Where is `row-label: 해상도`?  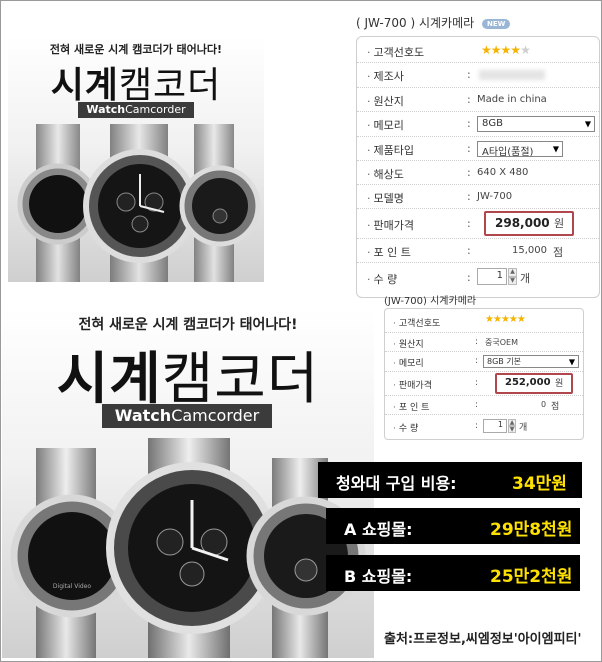
row-label: 해상도 is located at coordinates (385, 174).